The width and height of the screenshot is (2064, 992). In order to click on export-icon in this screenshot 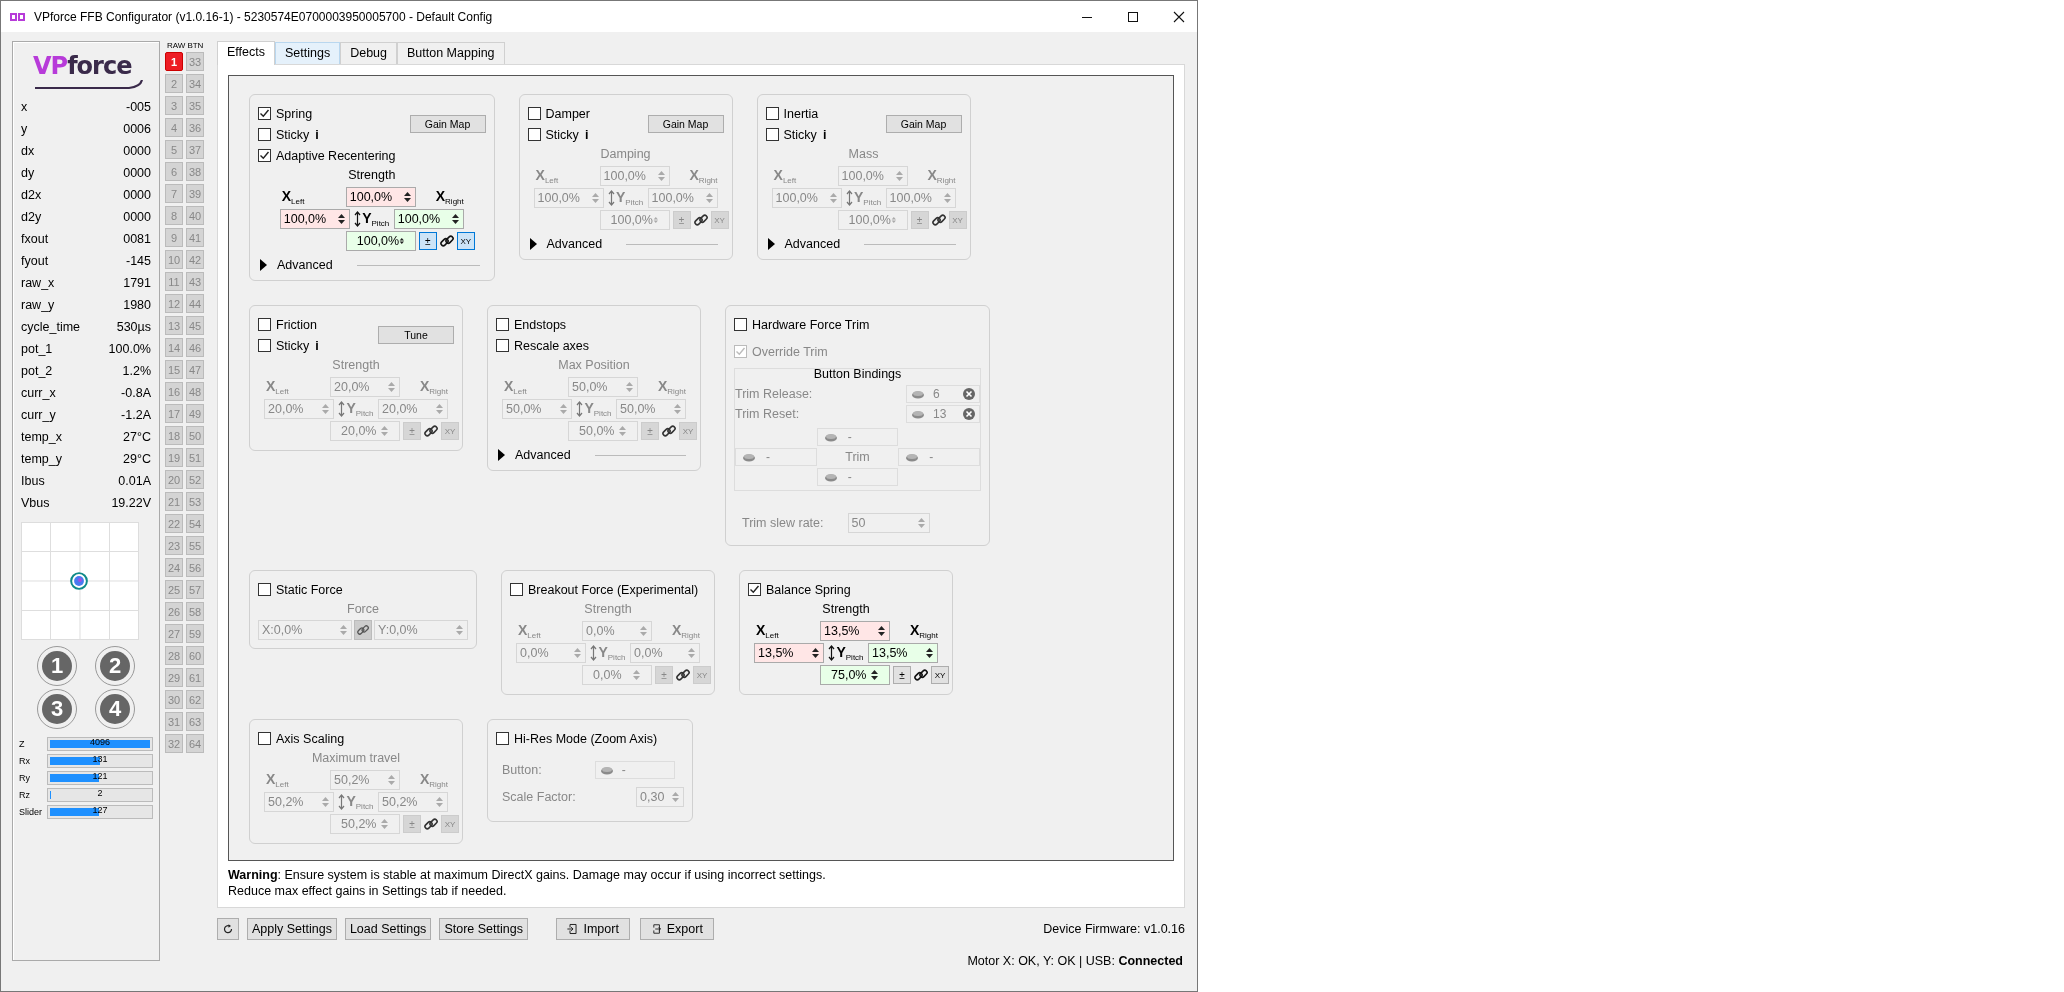, I will do `click(655, 929)`.